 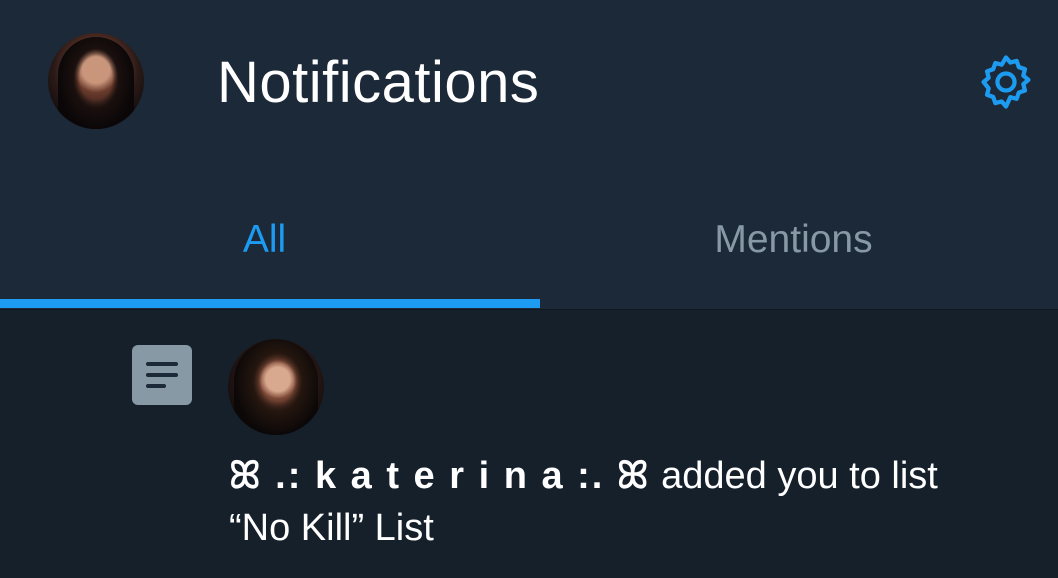 I want to click on page-title: Notifications, so click(x=378, y=82).